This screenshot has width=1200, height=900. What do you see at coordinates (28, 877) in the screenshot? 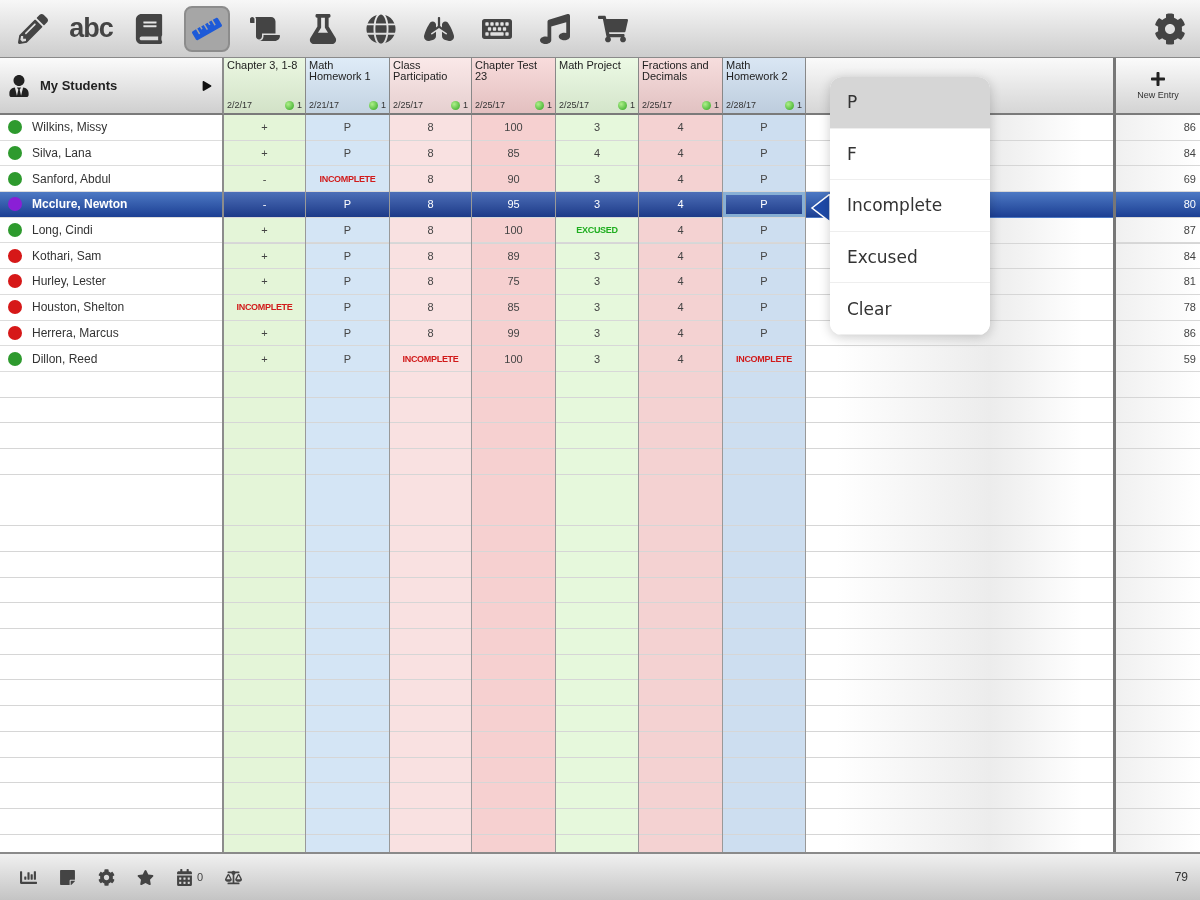
I see `chart-button` at bounding box center [28, 877].